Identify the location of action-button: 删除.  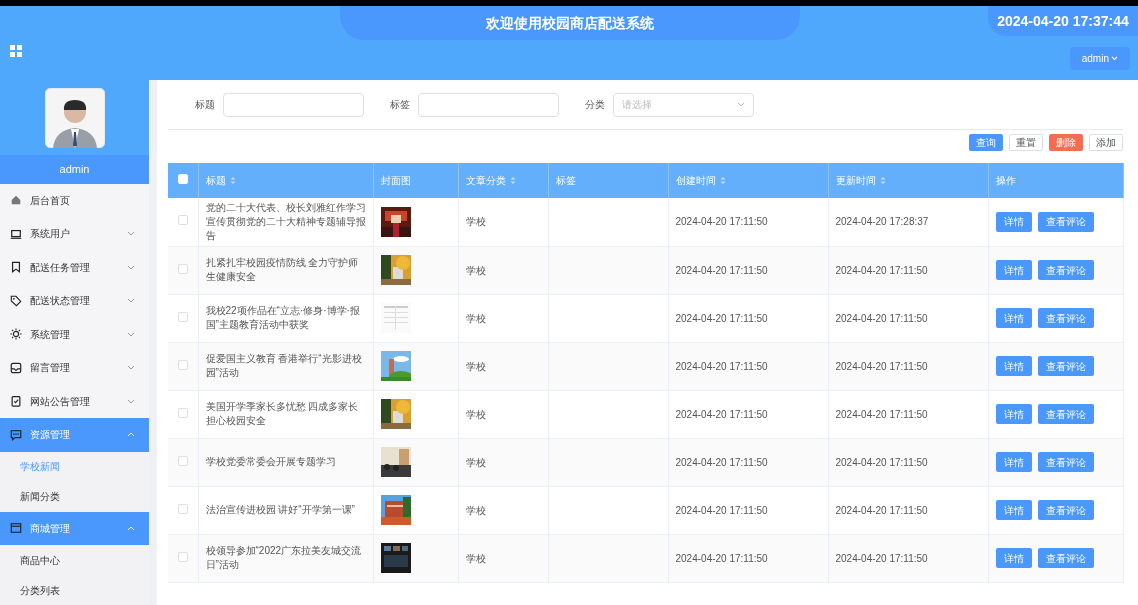
(1066, 142).